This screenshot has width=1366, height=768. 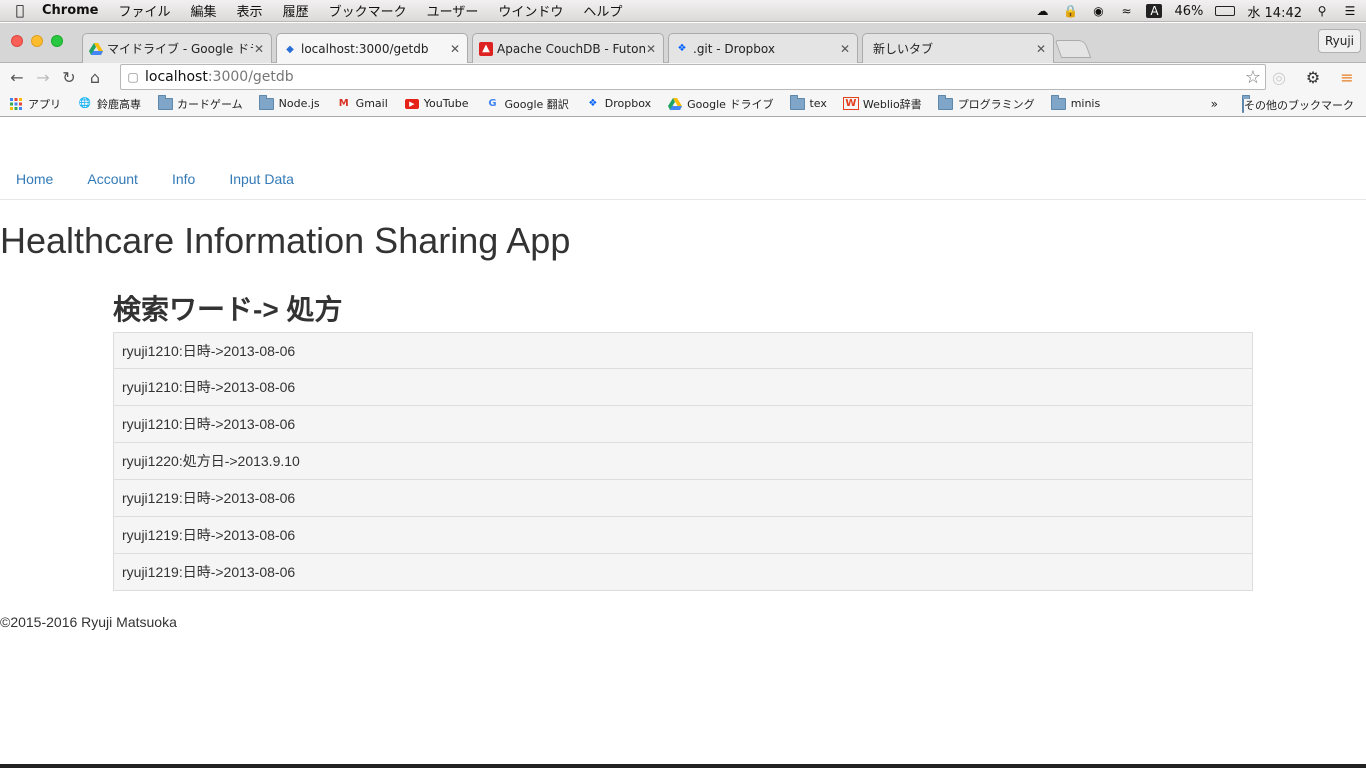 I want to click on bookmark-gmail: M Gmail, so click(x=362, y=103).